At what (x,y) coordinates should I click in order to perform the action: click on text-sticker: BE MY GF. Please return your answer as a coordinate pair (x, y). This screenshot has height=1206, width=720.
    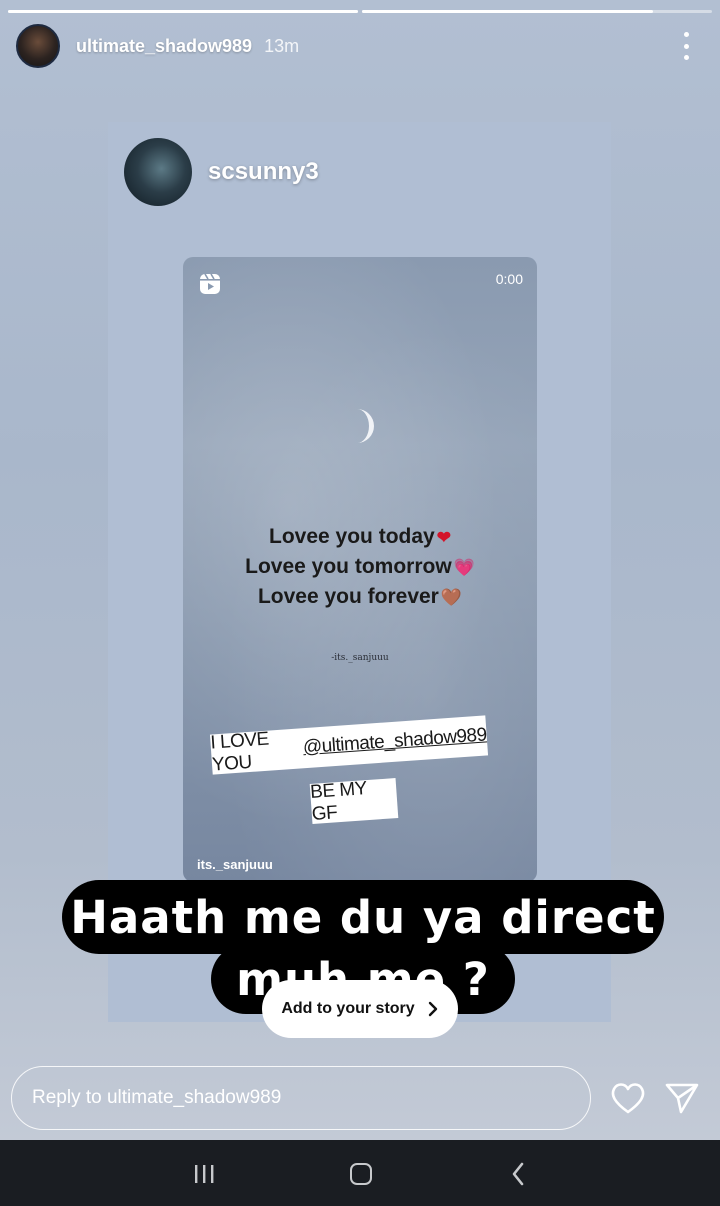
    Looking at the image, I should click on (354, 801).